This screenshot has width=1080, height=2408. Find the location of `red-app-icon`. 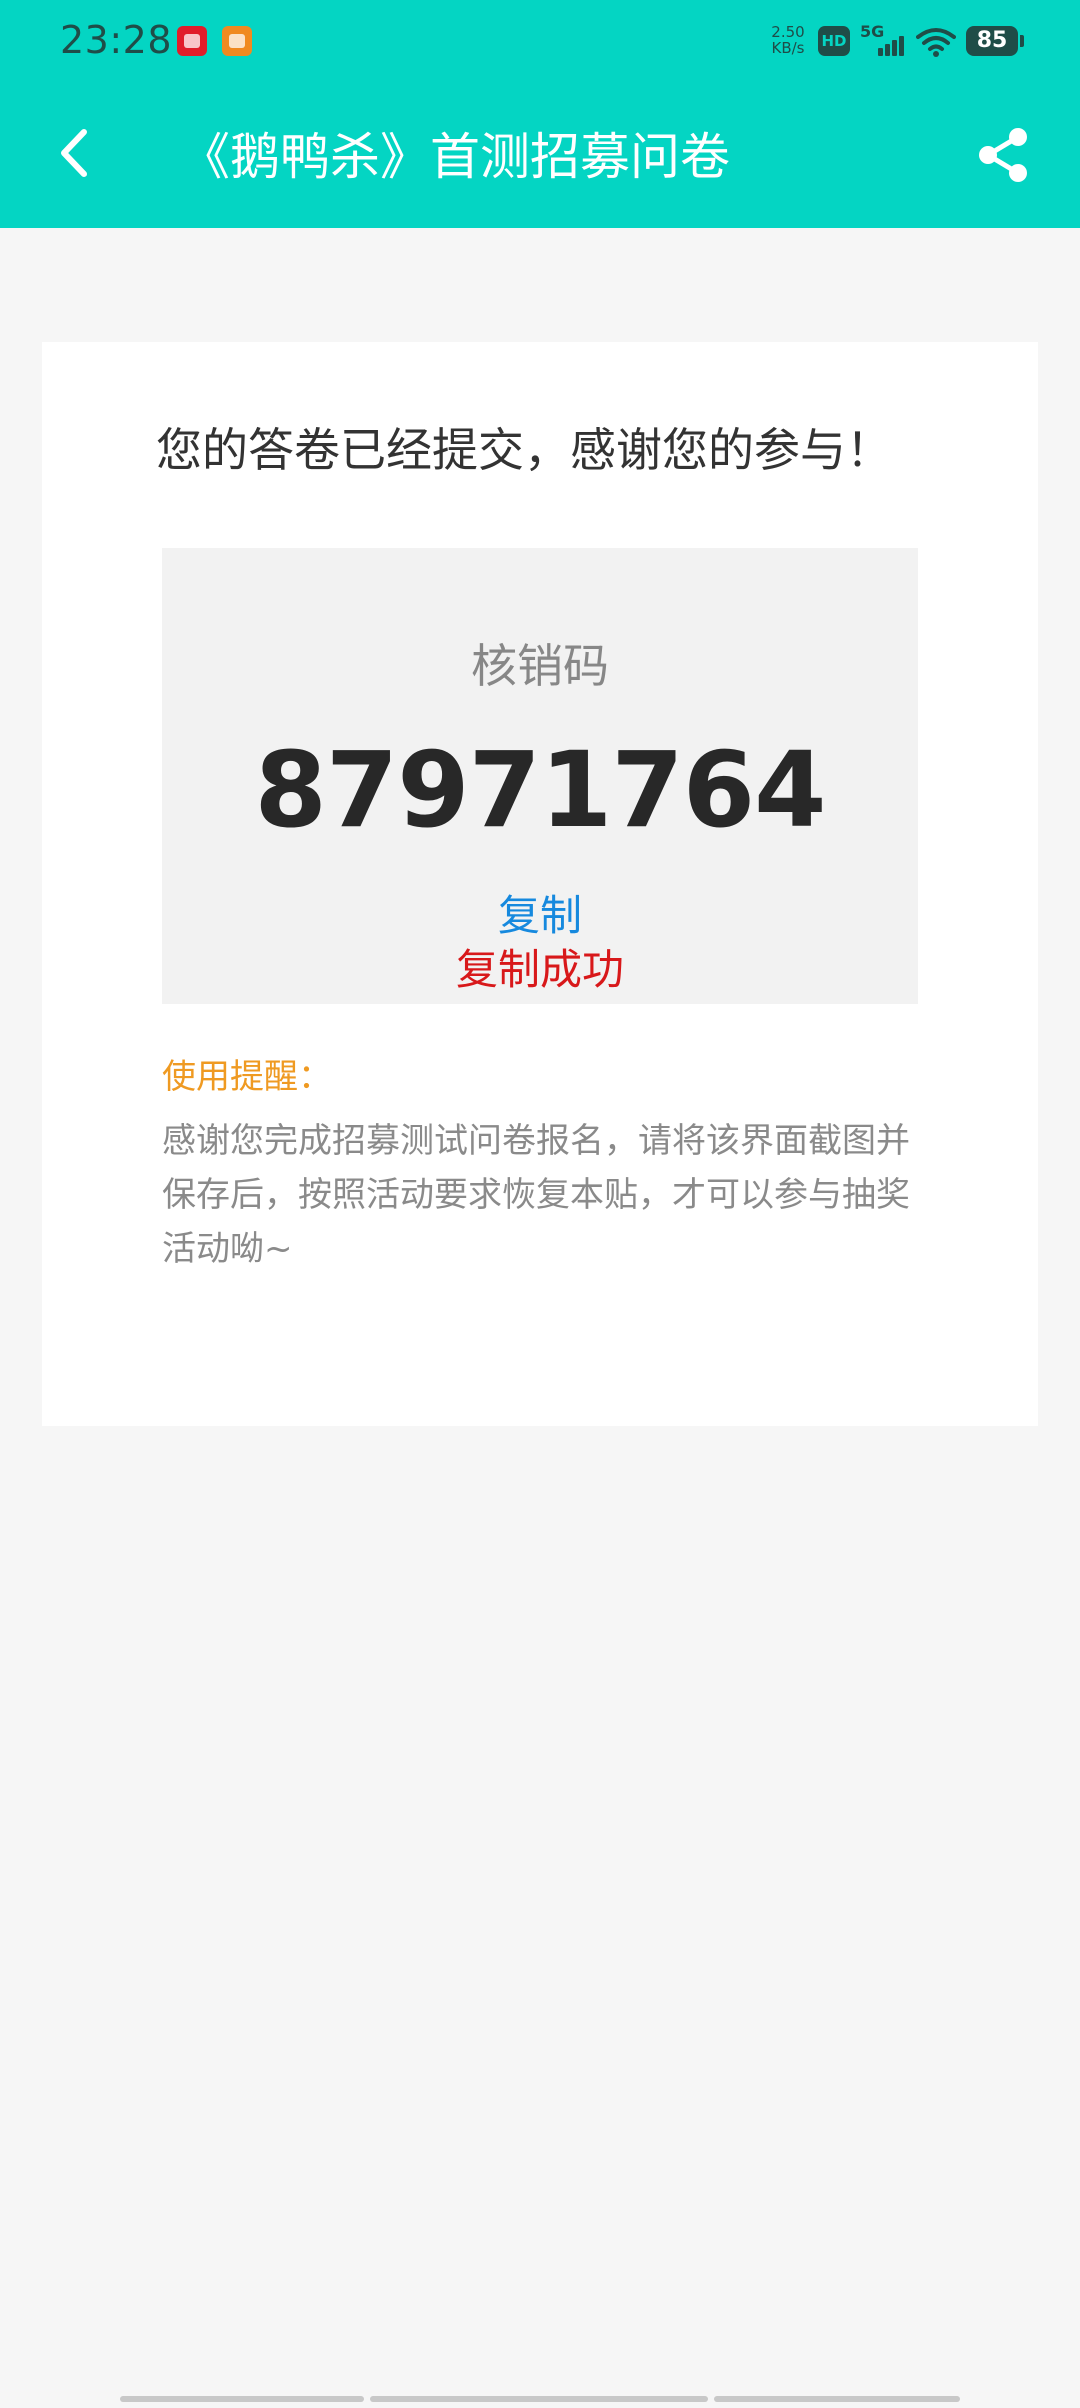

red-app-icon is located at coordinates (192, 41).